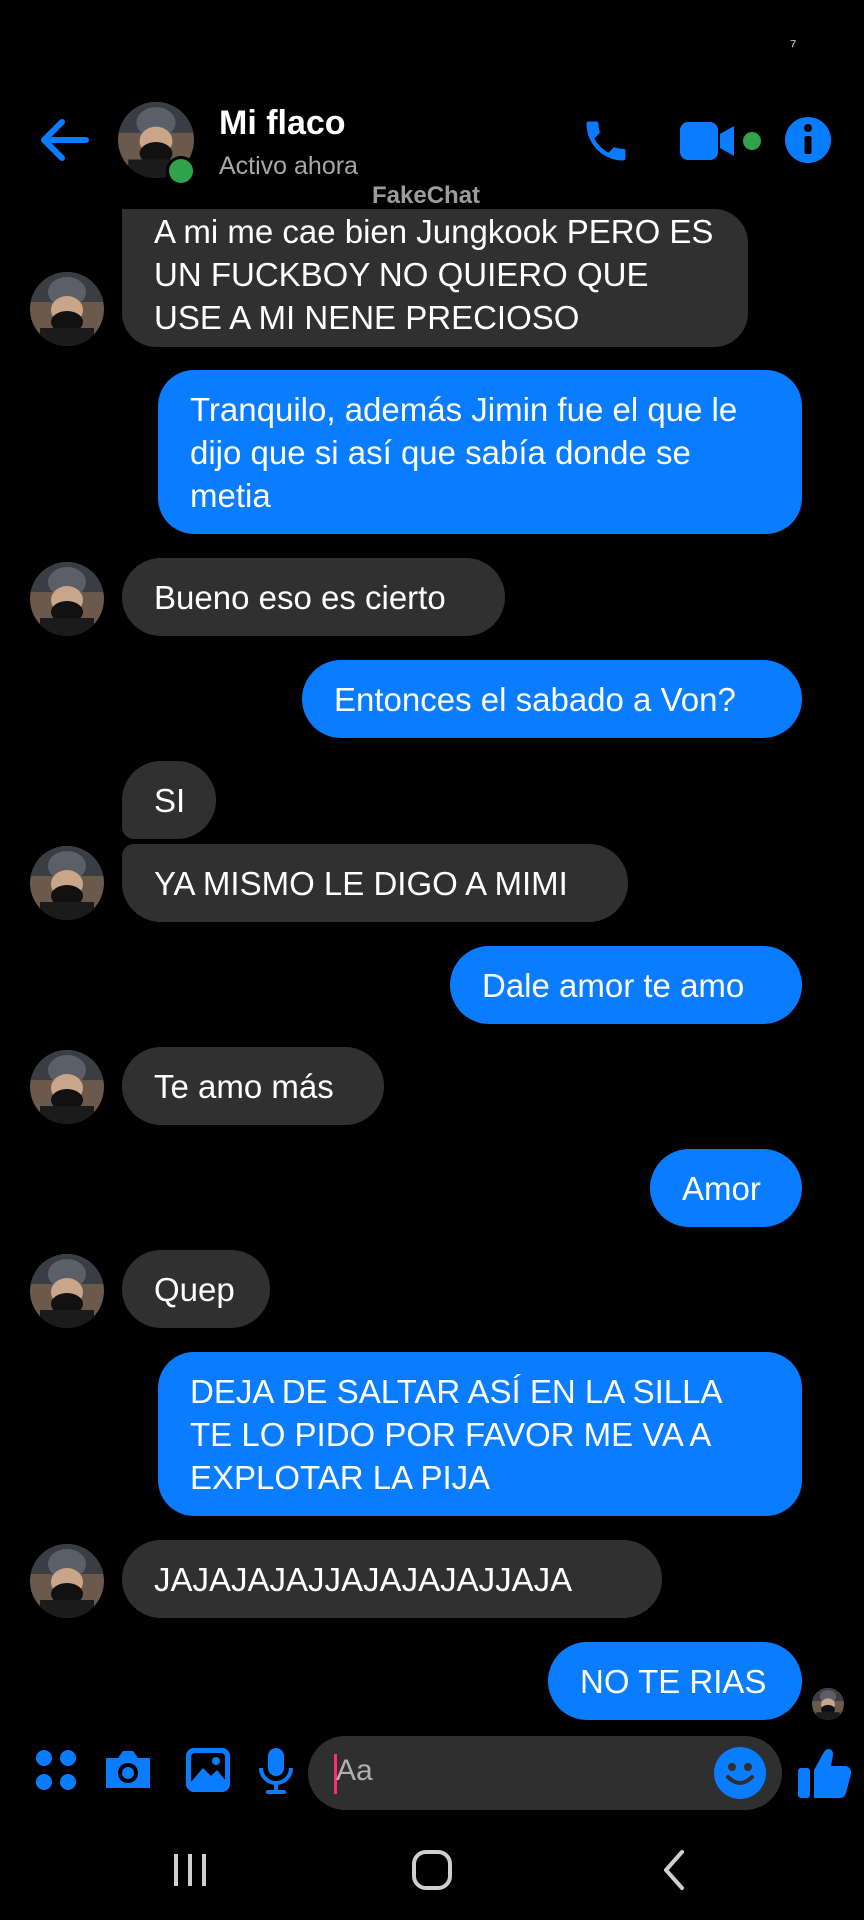 The height and width of the screenshot is (1920, 864). Describe the element at coordinates (626, 985) in the screenshot. I see `message-outgoing: Dale amor te amo` at that location.